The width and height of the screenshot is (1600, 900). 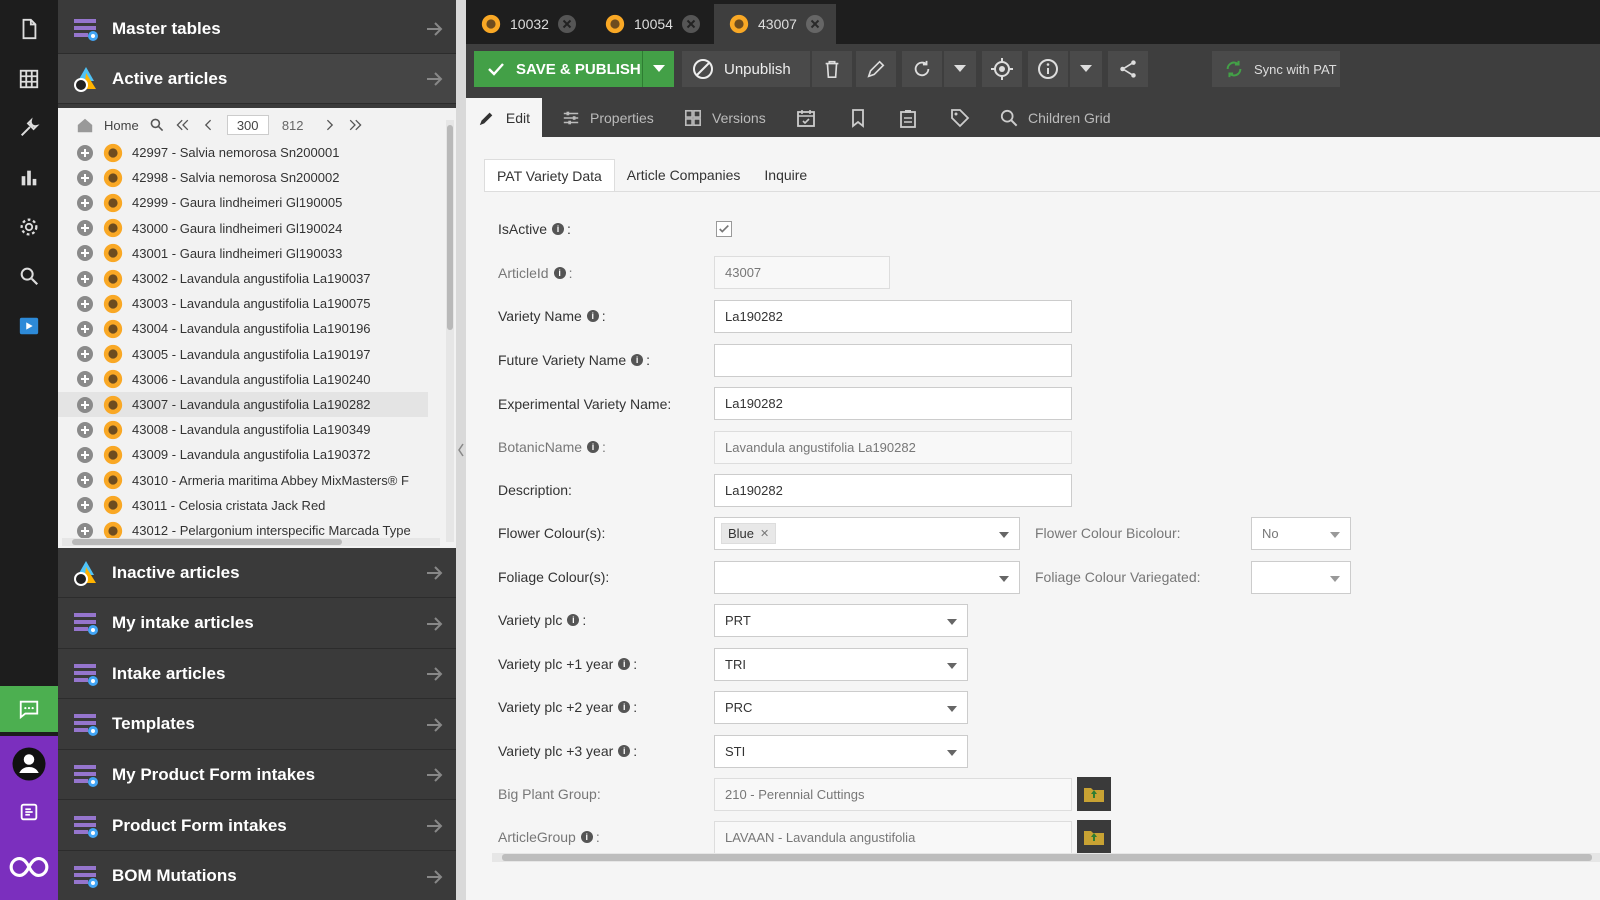 I want to click on tree-item: 43005 - Lavandula angustifolia La190197, so click(x=243, y=354).